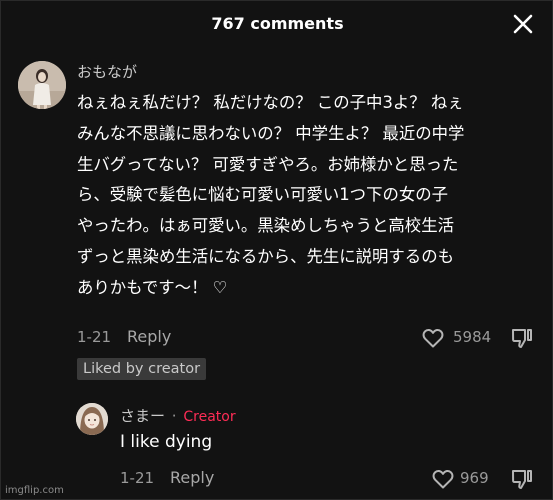 The height and width of the screenshot is (500, 553). I want to click on comment-text-line: ずっと黒染め生活になるから、先生に説明するのも, so click(265, 256).